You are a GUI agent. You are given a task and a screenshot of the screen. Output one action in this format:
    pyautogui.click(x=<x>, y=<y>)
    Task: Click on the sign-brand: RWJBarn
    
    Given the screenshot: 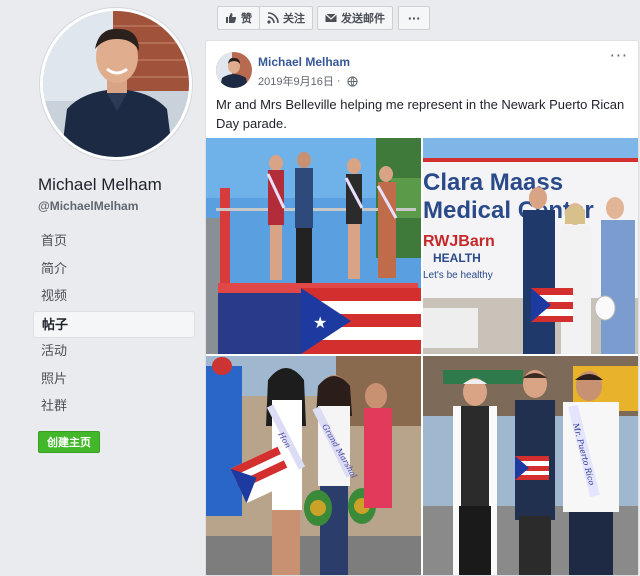 What is the action you would take?
    pyautogui.click(x=459, y=241)
    